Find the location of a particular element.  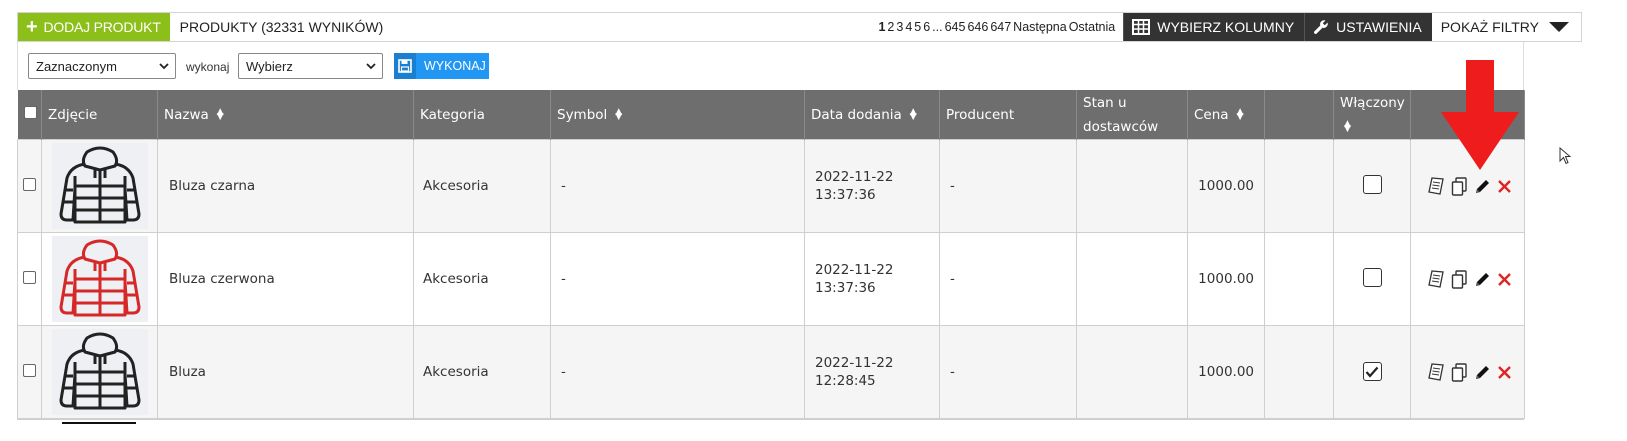

actions-cell is located at coordinates (1467, 372).